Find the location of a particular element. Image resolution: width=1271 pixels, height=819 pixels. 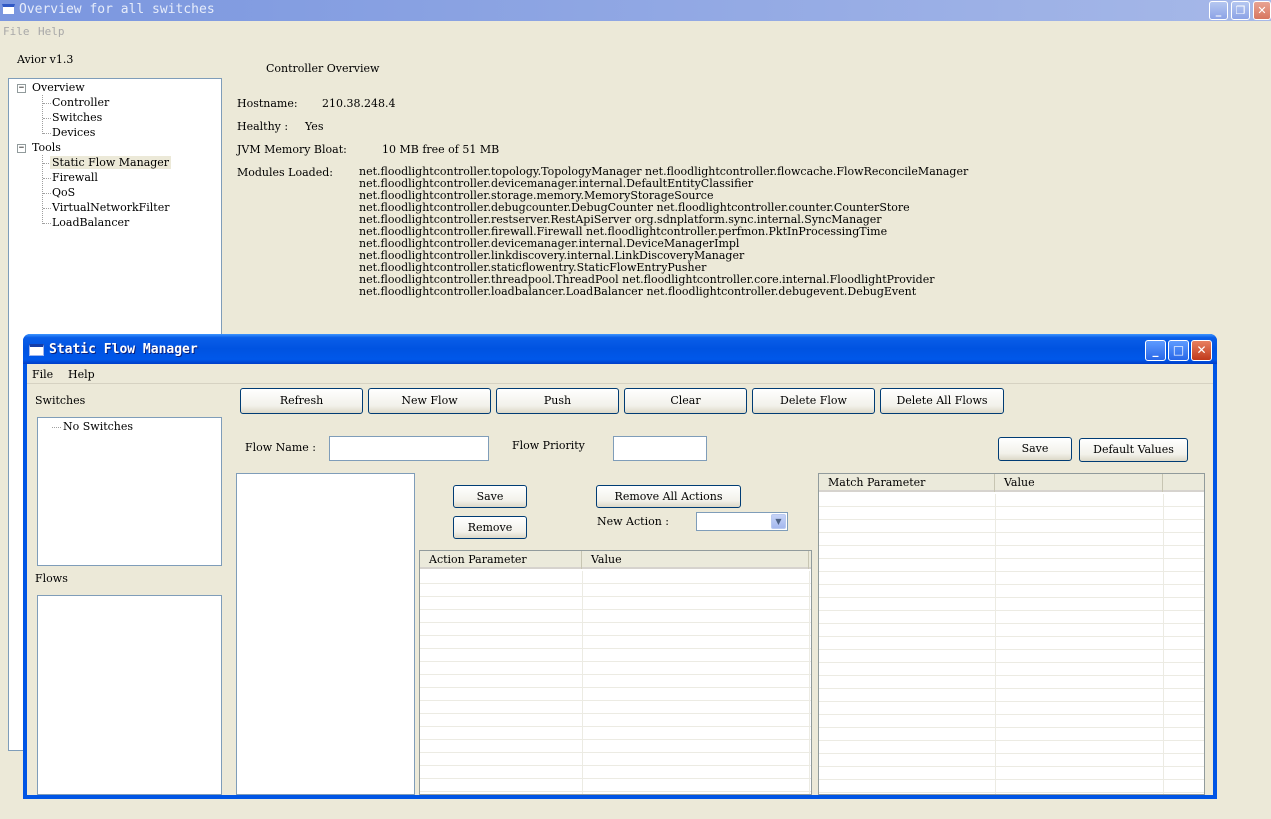

sfm-titlebar: Static Flow Manager _ □ ✕ is located at coordinates (620, 349).